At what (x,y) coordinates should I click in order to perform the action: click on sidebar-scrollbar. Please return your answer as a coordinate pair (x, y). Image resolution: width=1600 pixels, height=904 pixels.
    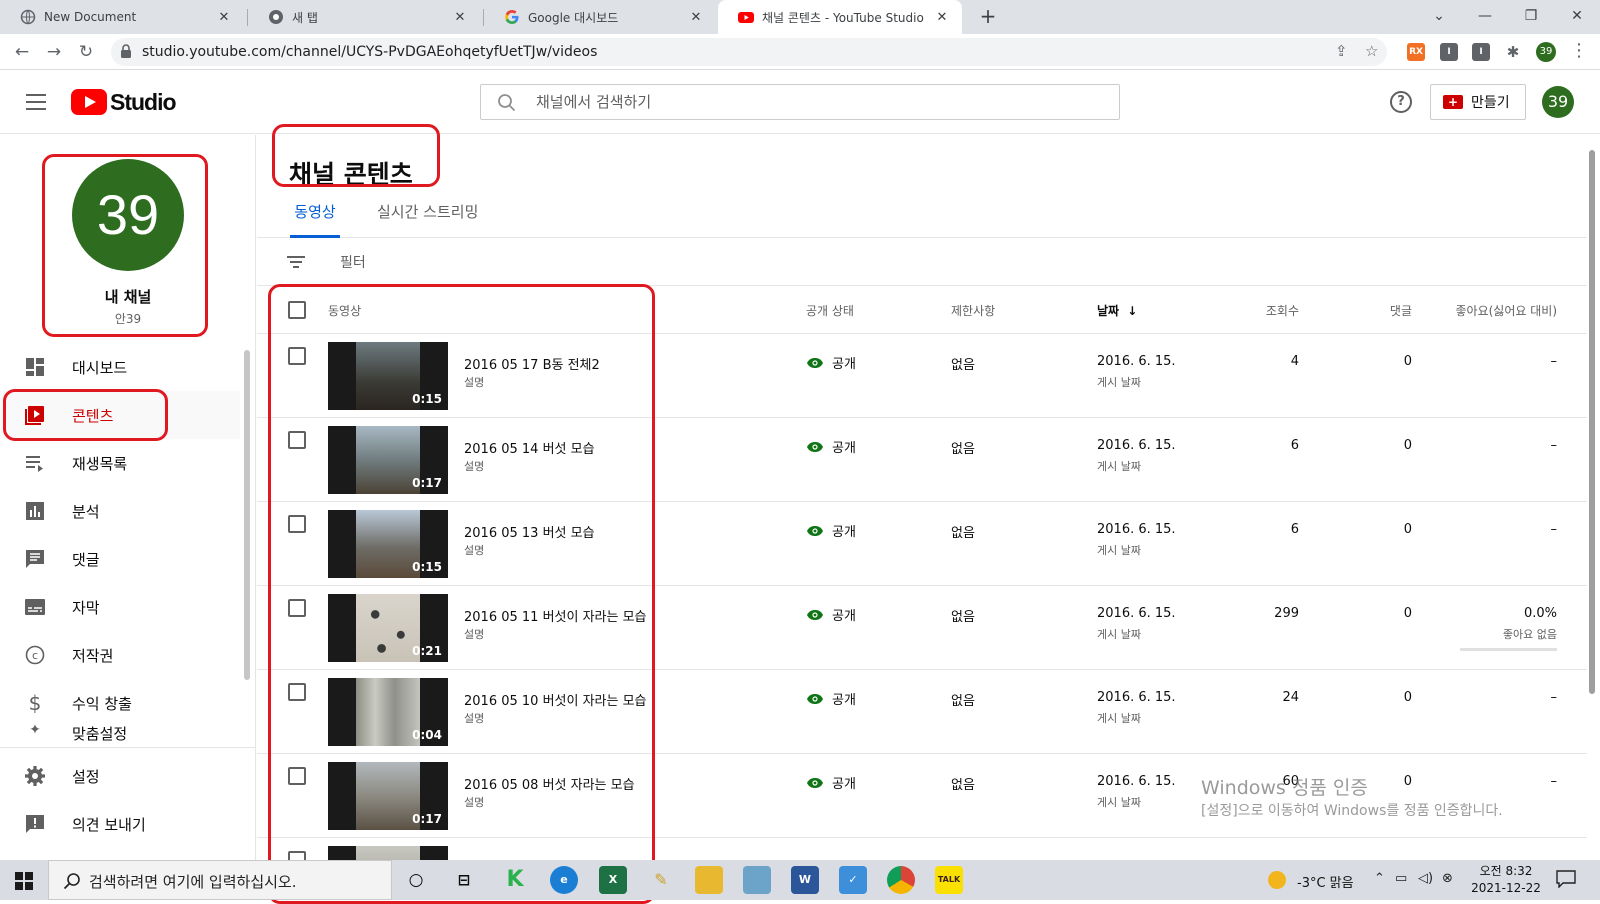
    Looking at the image, I should click on (247, 515).